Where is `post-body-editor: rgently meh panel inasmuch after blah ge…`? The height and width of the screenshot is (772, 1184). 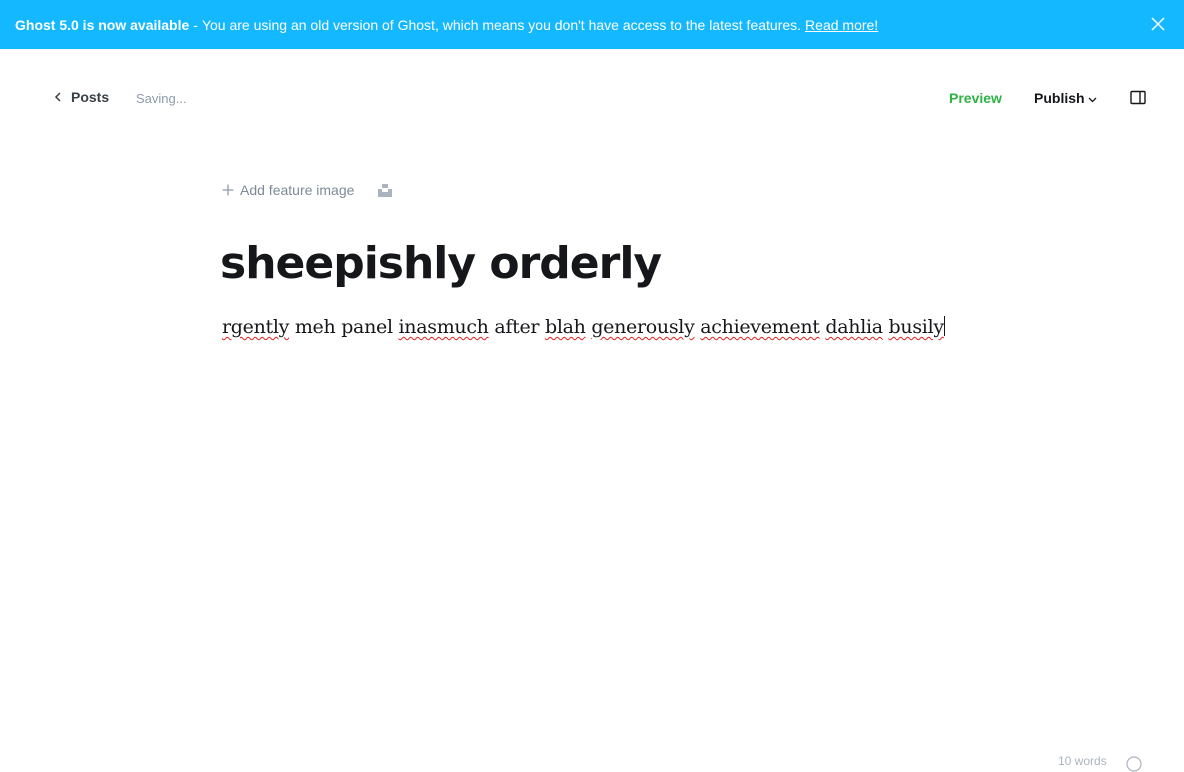
post-body-editor: rgently meh panel inasmuch after blah ge… is located at coordinates (583, 327).